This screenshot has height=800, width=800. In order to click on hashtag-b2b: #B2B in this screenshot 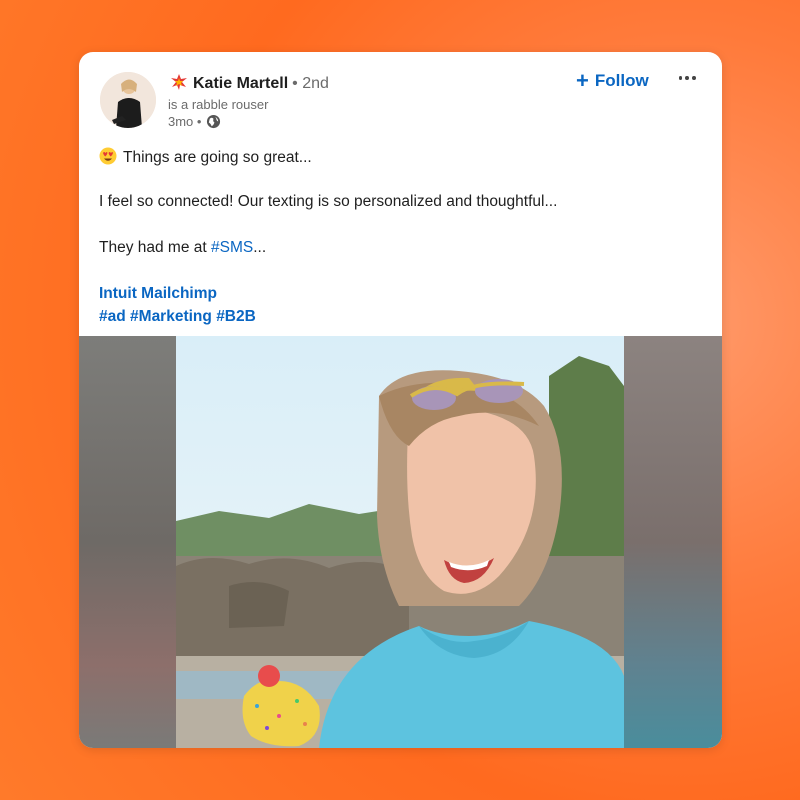, I will do `click(236, 316)`.